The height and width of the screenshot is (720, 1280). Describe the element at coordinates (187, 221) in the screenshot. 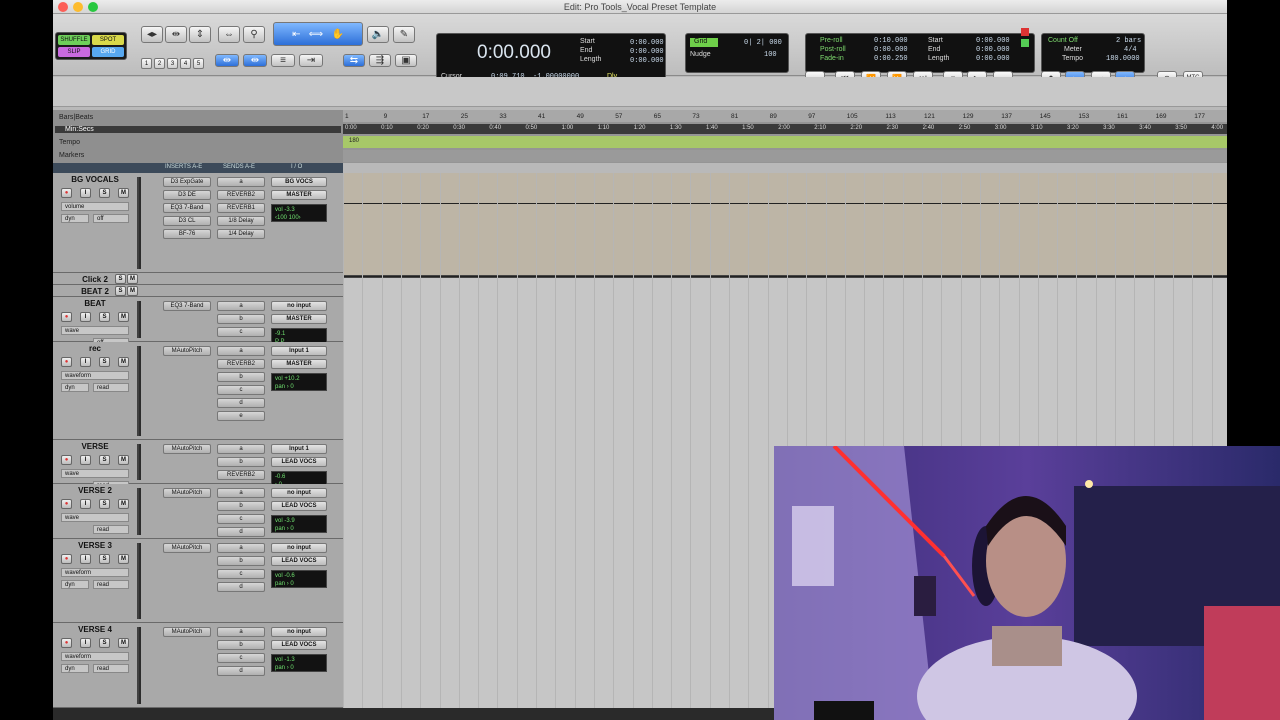

I see `insert-slot: D3 CL` at that location.